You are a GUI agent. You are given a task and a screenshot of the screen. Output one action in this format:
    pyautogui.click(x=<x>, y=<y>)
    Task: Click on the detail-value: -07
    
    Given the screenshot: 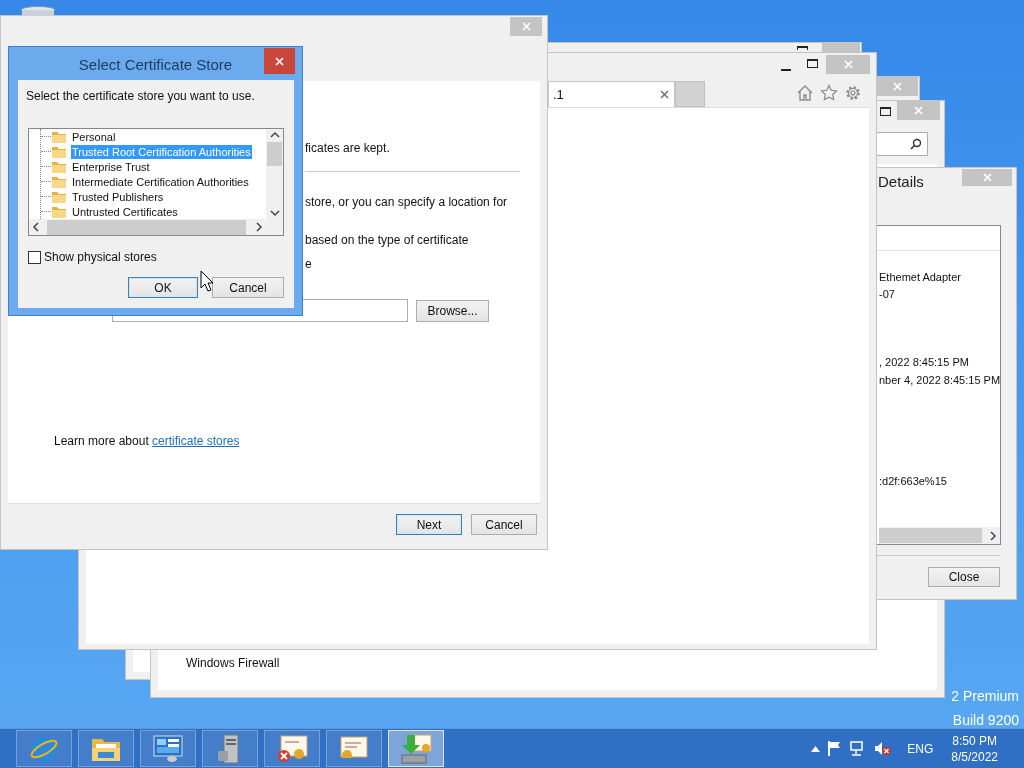 What is the action you would take?
    pyautogui.click(x=887, y=294)
    